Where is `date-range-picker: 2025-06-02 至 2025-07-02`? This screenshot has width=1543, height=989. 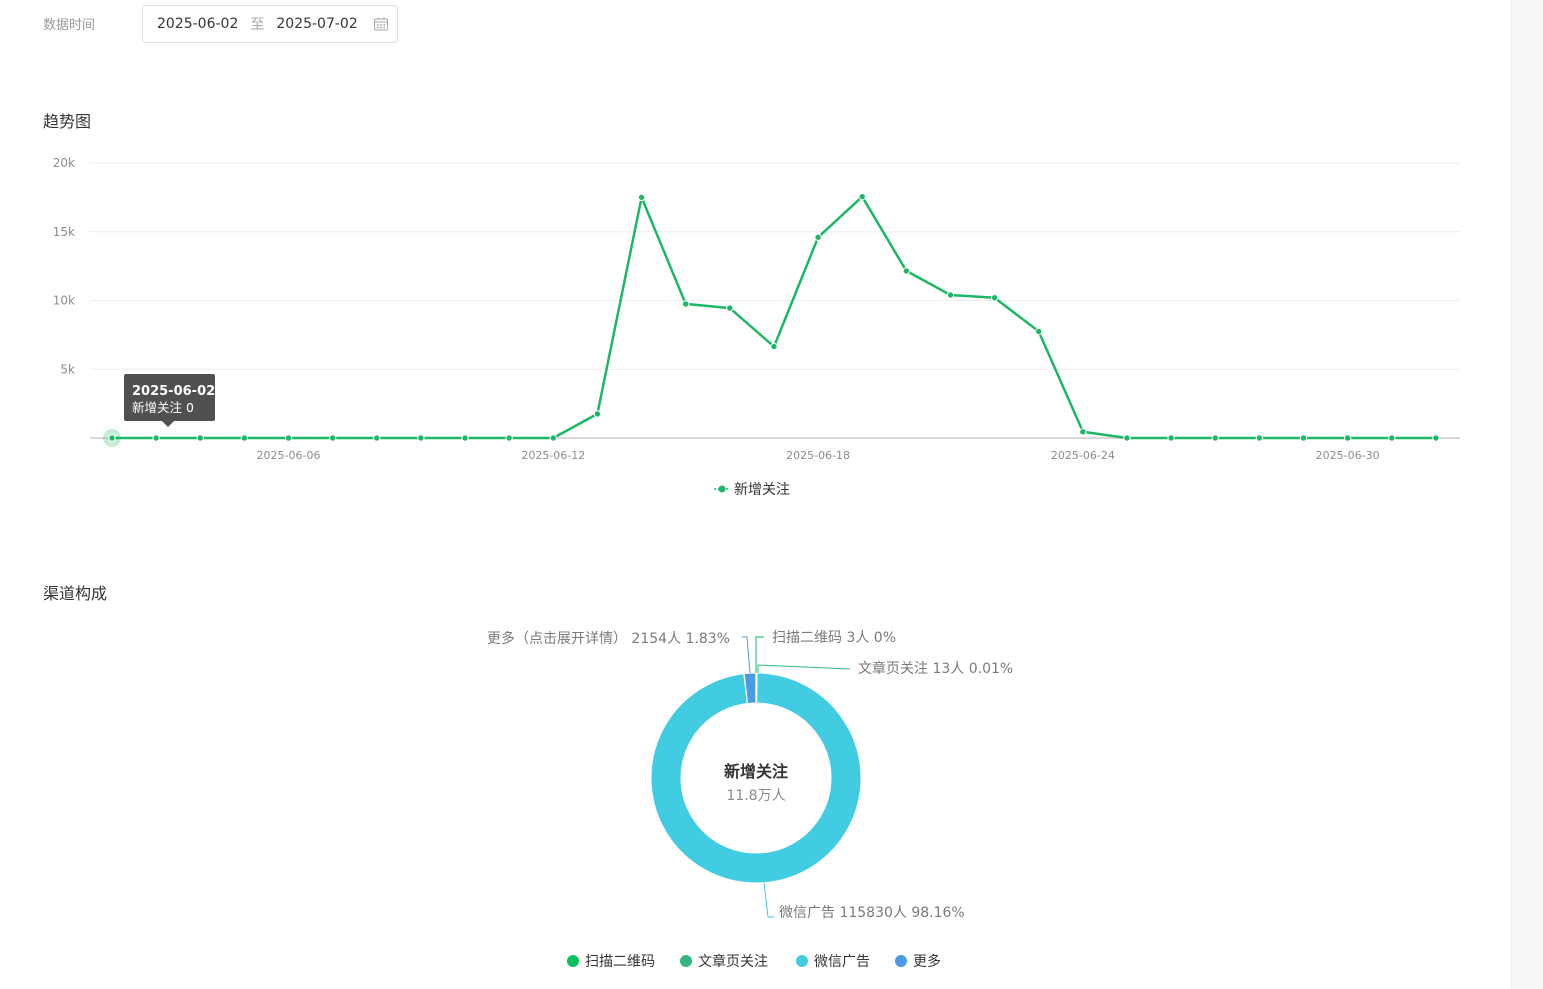 date-range-picker: 2025-06-02 至 2025-07-02 is located at coordinates (270, 24).